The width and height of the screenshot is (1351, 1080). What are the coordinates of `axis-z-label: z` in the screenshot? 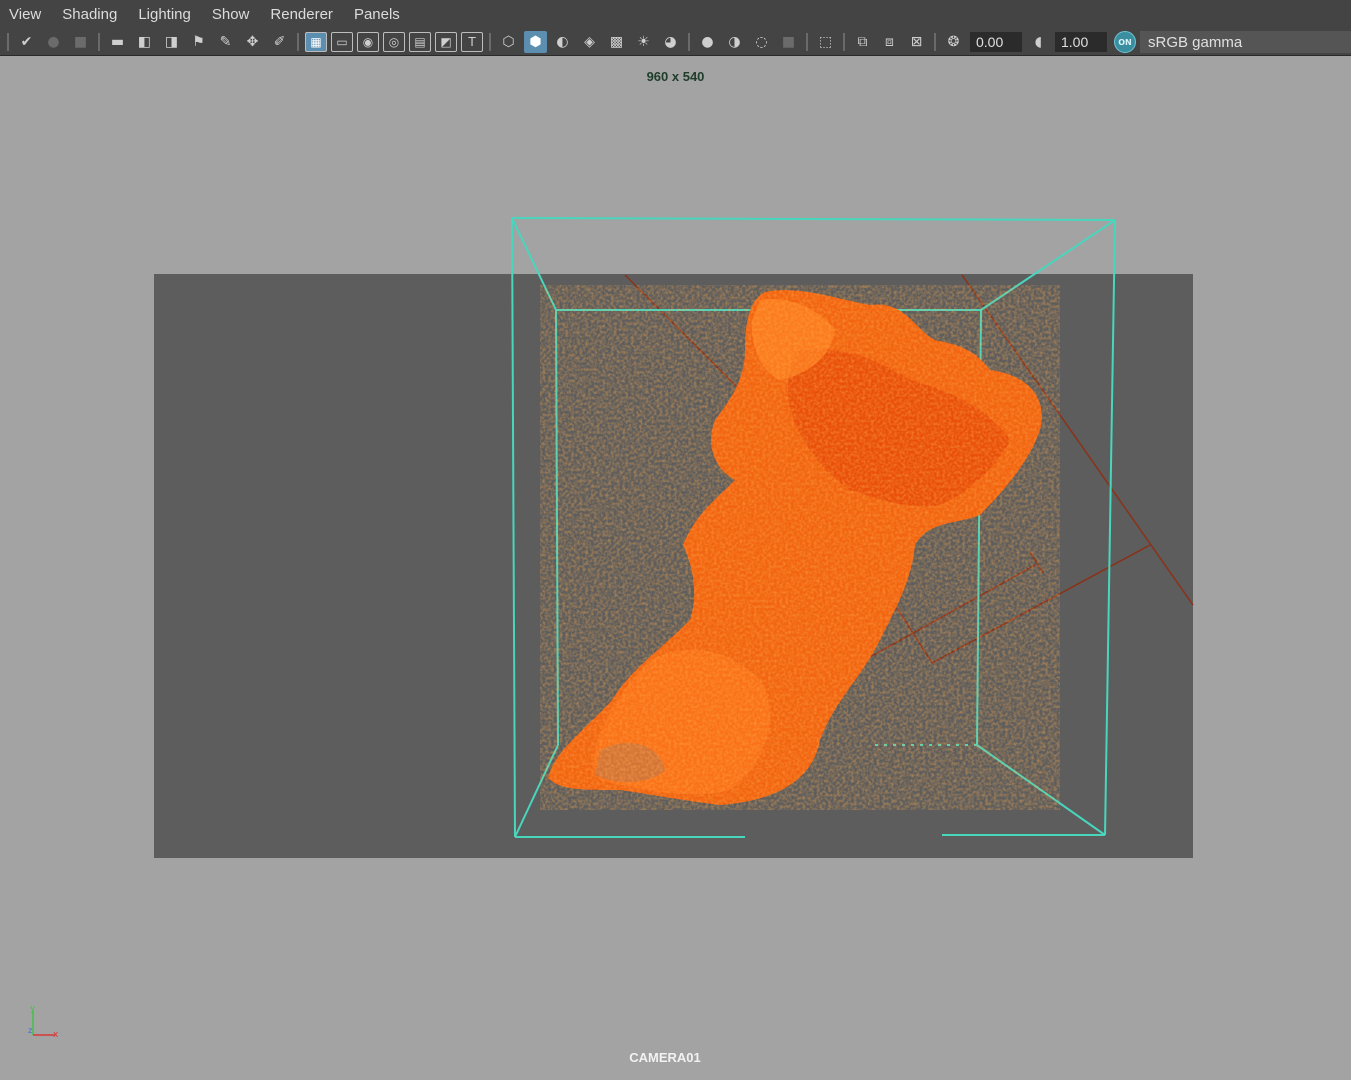 It's located at (30, 1030).